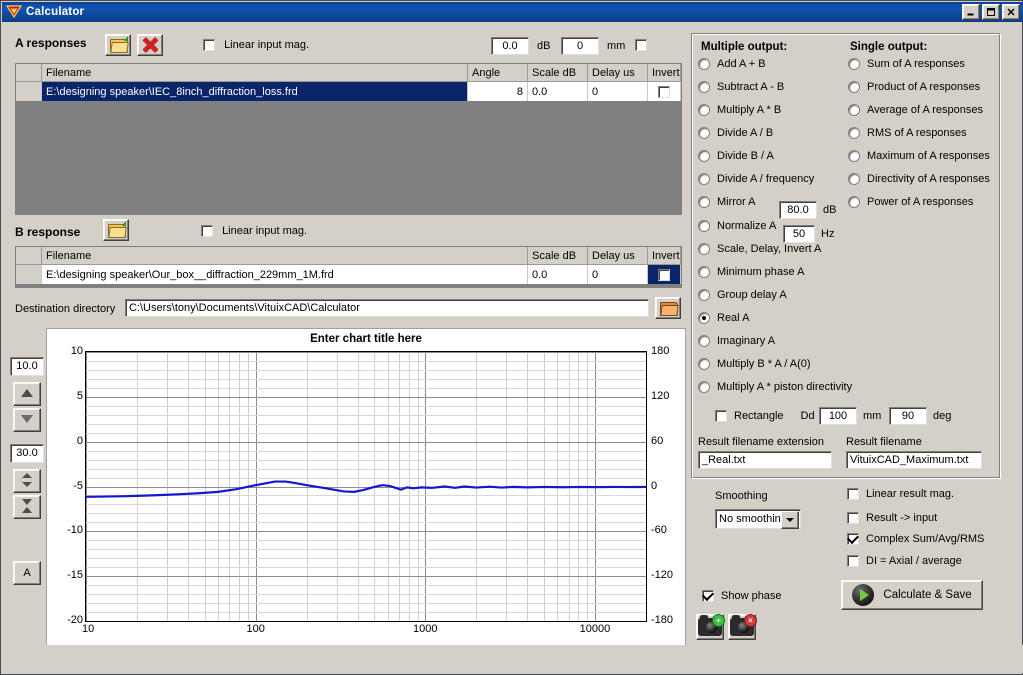 The height and width of the screenshot is (675, 1023). I want to click on deg-value-input: 90, so click(908, 416).